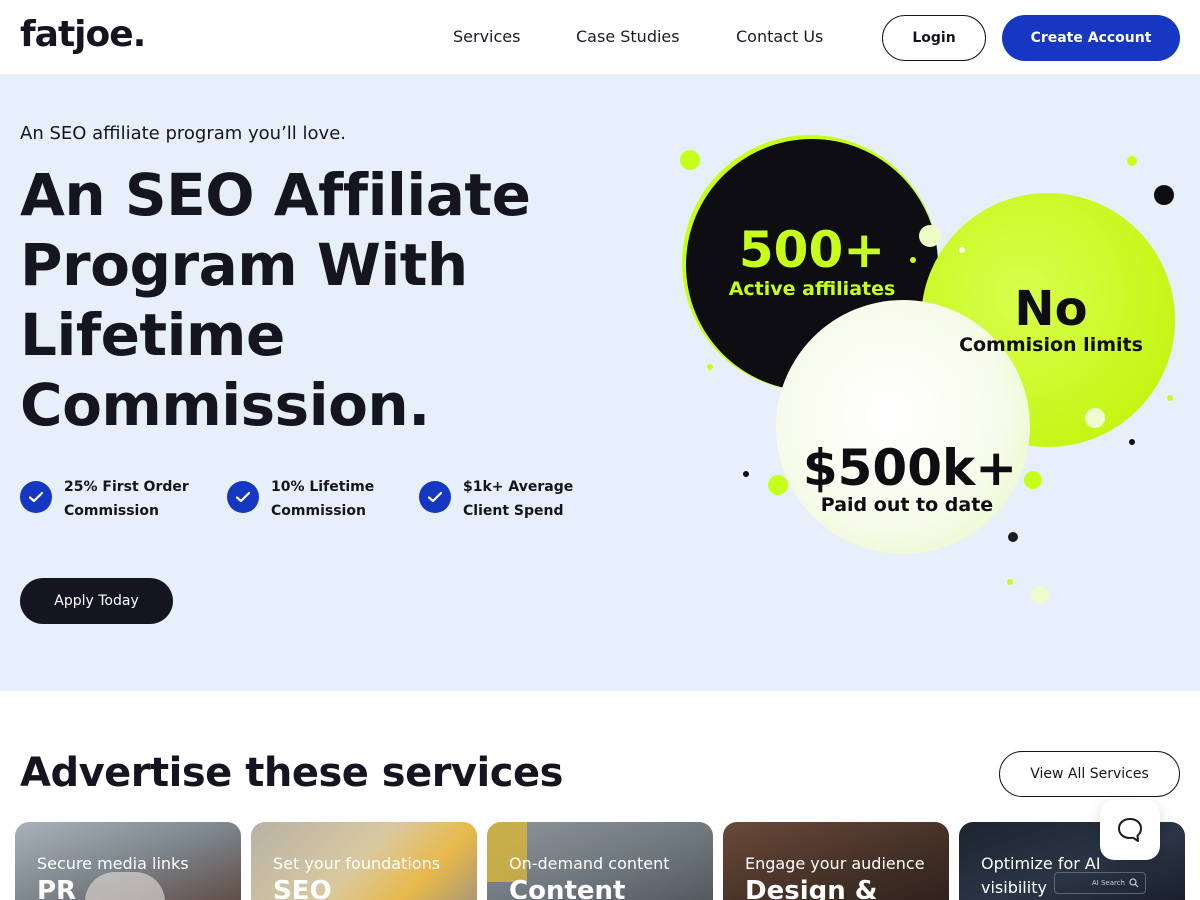  What do you see at coordinates (518, 487) in the screenshot?
I see `feature-line: $1k+ Average` at bounding box center [518, 487].